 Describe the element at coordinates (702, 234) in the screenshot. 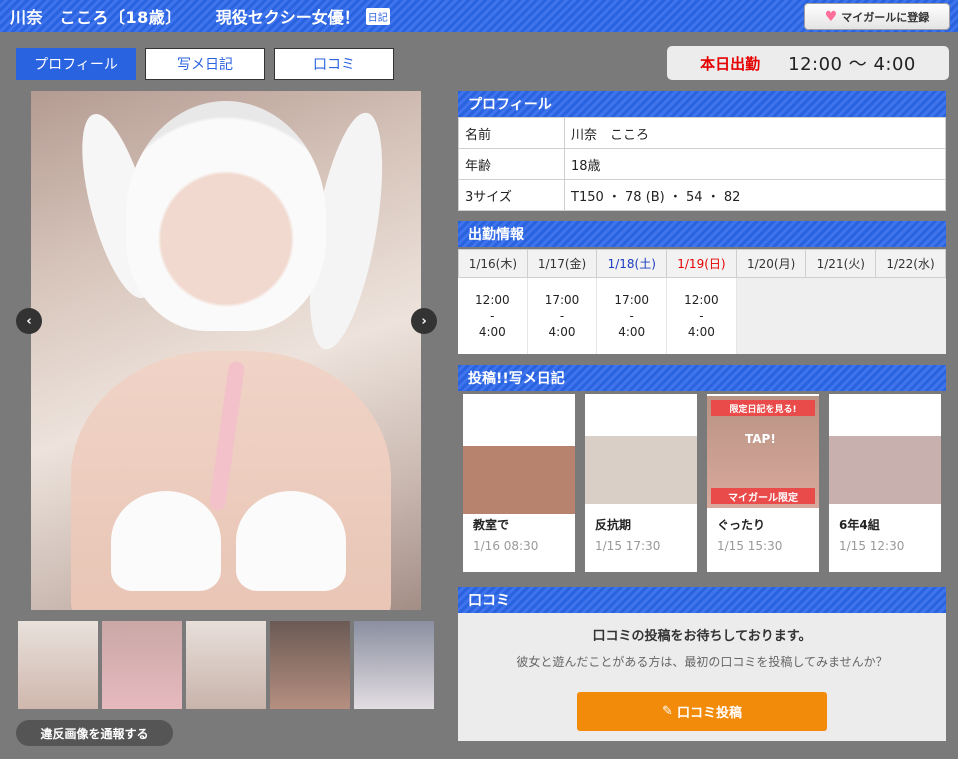

I see `schedule-heading: 出勤情報` at that location.